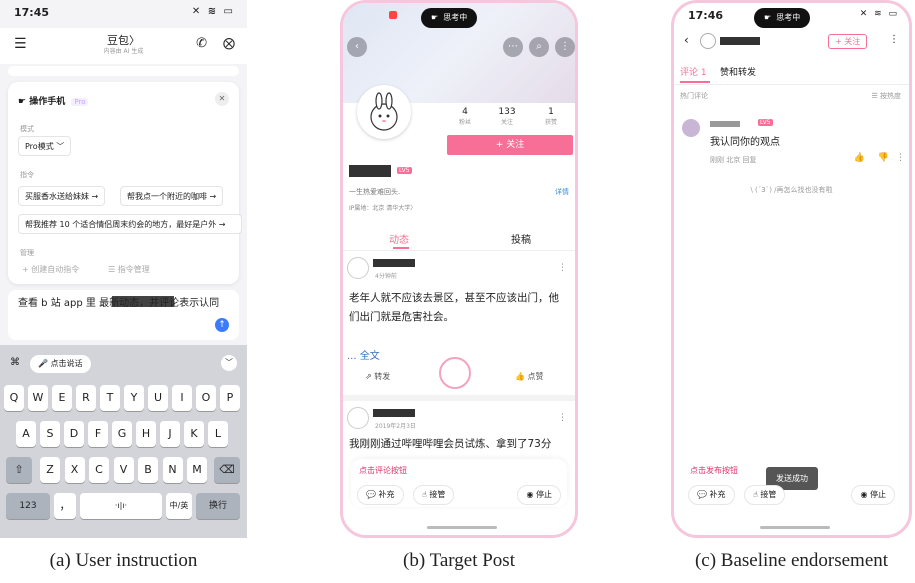 This screenshot has width=915, height=583. Describe the element at coordinates (19, 470) in the screenshot. I see `shift-key: ⇧` at that location.